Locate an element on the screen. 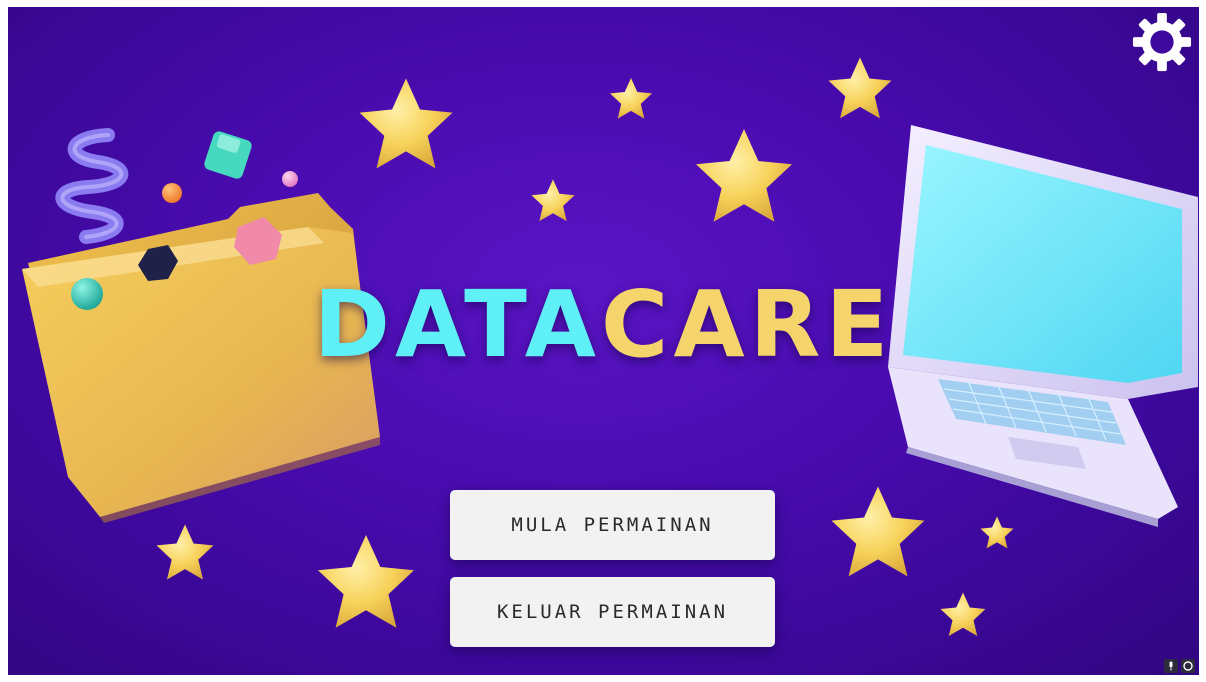 The image size is (1206, 682). settings-button is located at coordinates (1162, 42).